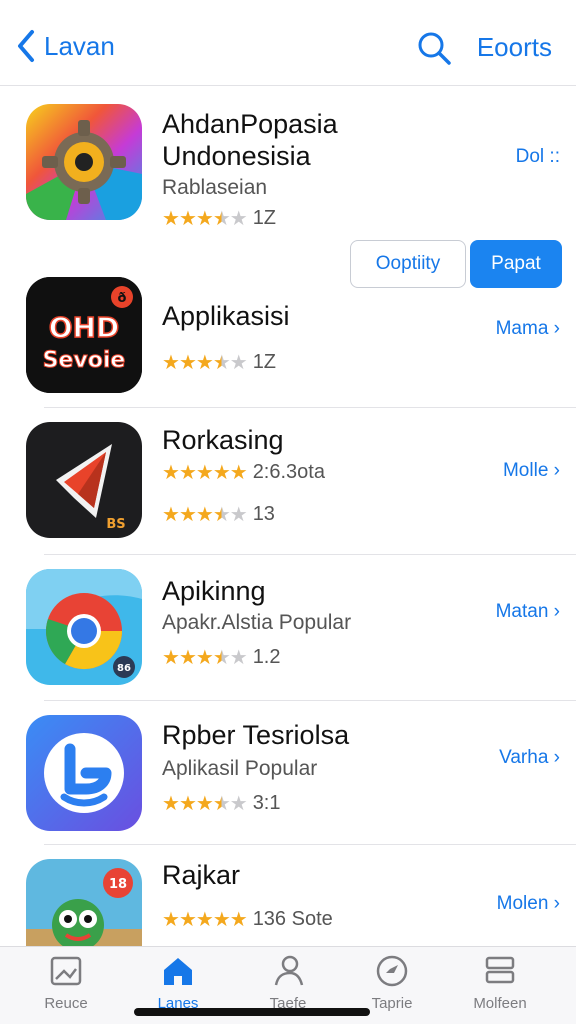 The image size is (576, 1024). What do you see at coordinates (266, 657) in the screenshot?
I see `rating-count: 1.2` at bounding box center [266, 657].